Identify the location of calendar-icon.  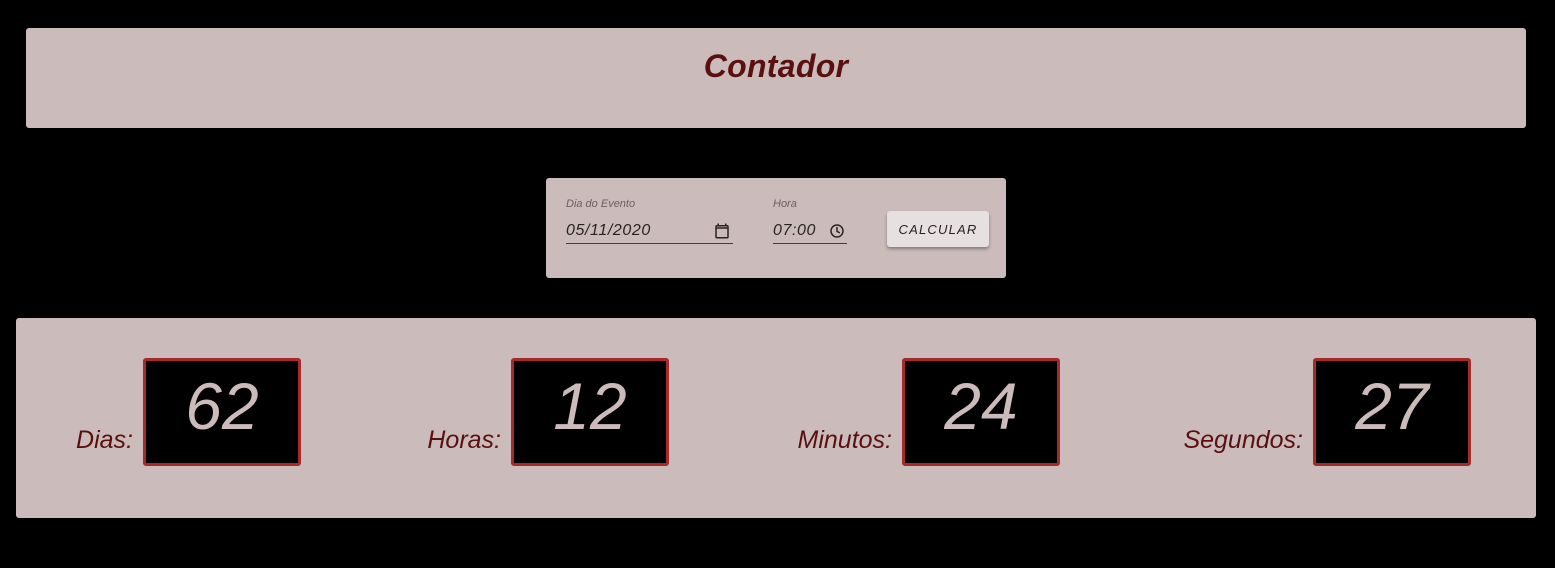
(722, 231).